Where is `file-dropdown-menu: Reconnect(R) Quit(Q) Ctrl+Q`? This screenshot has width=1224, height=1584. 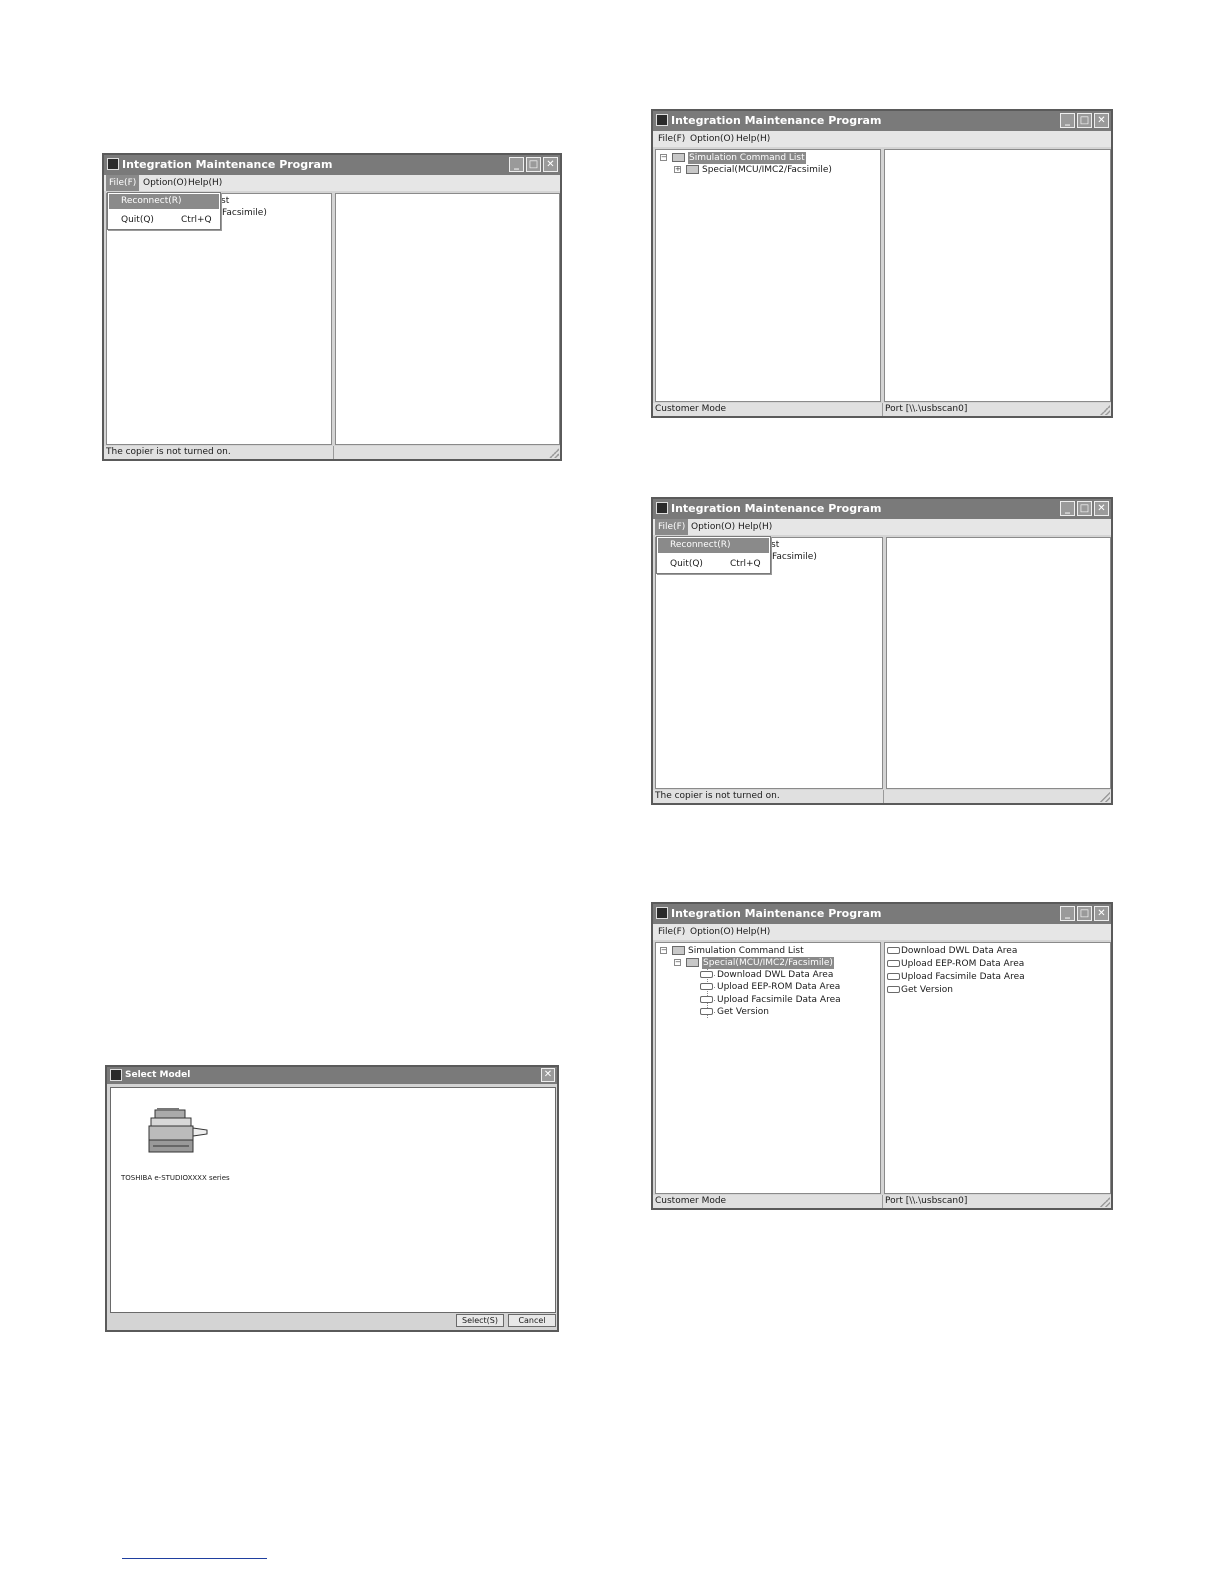
file-dropdown-menu: Reconnect(R) Quit(Q) Ctrl+Q is located at coordinates (713, 555).